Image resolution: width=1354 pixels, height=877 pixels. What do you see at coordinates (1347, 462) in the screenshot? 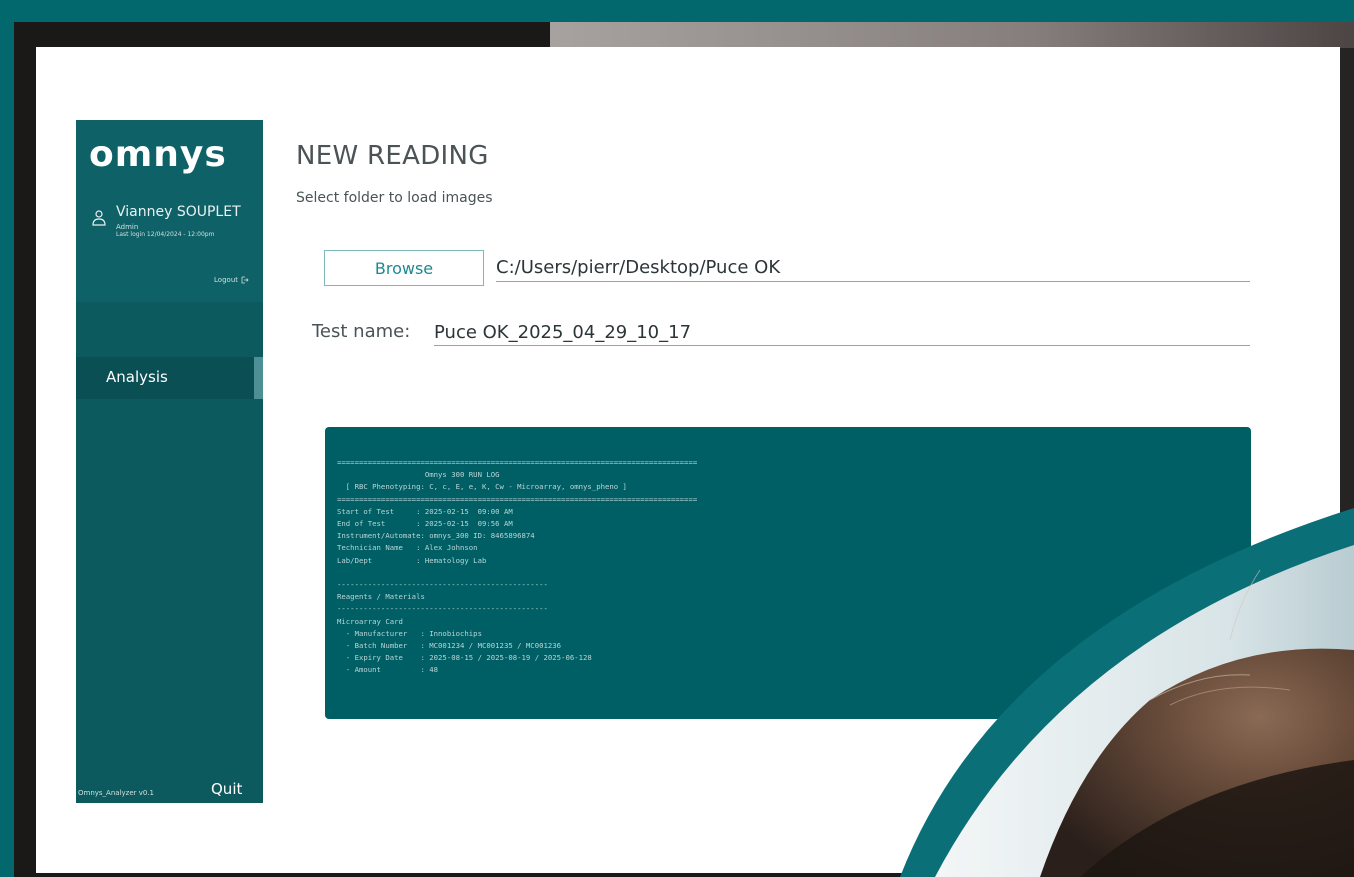
I see `frame-right-strip` at bounding box center [1347, 462].